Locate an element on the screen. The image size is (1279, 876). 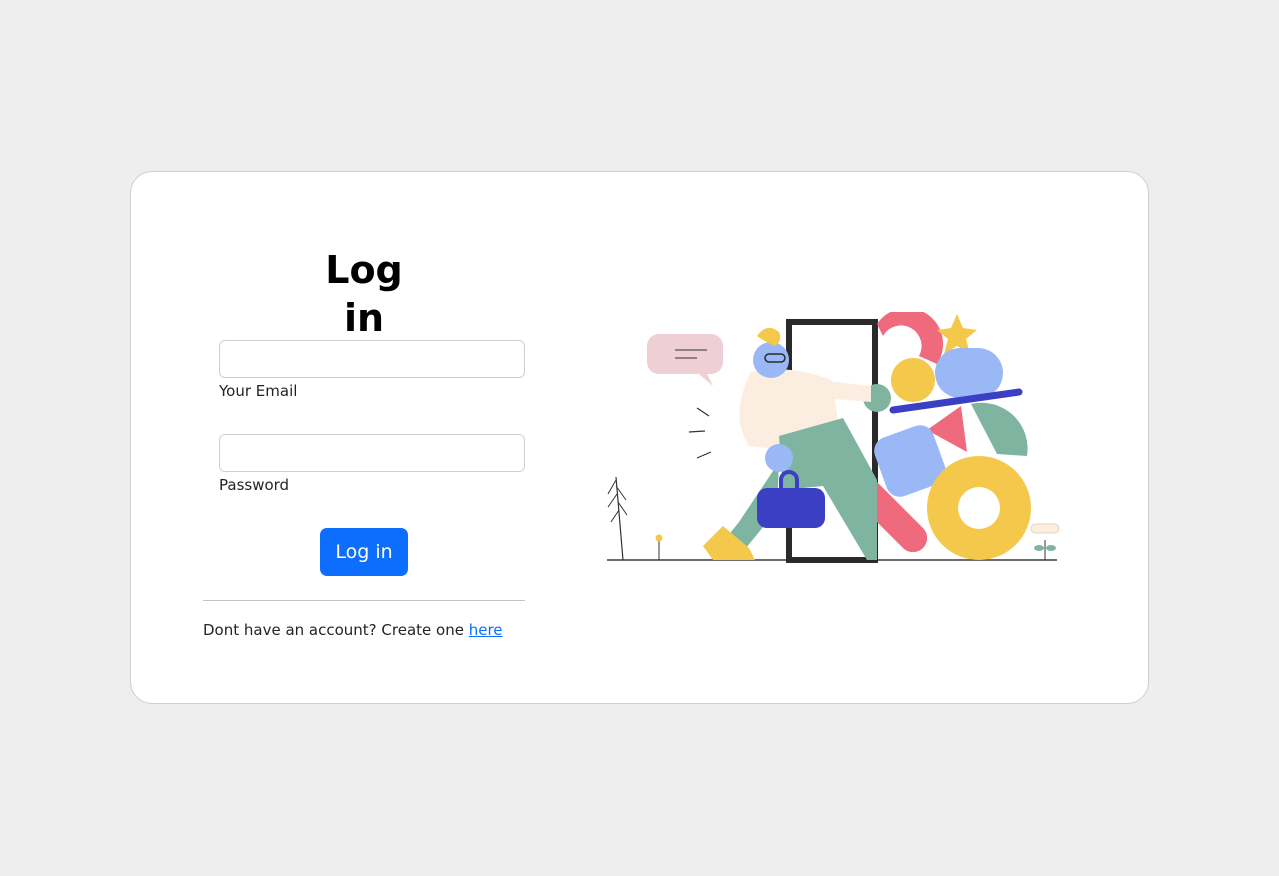
signup-link: here is located at coordinates (486, 630).